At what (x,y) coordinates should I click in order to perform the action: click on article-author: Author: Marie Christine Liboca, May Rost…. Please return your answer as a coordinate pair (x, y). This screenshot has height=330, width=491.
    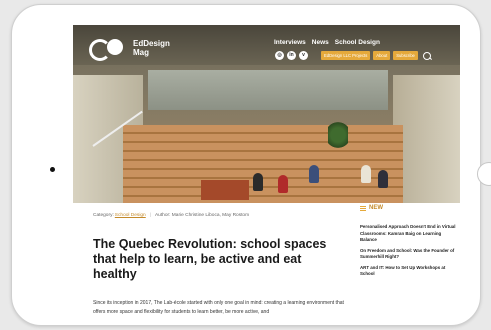
    Looking at the image, I should click on (202, 215).